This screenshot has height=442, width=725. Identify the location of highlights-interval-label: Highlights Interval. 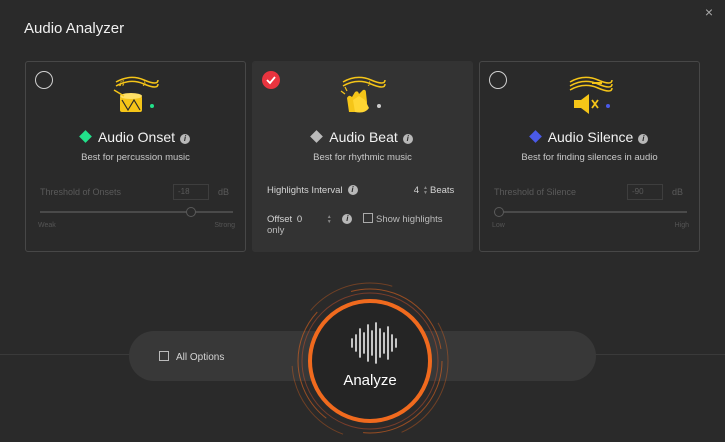
(305, 190).